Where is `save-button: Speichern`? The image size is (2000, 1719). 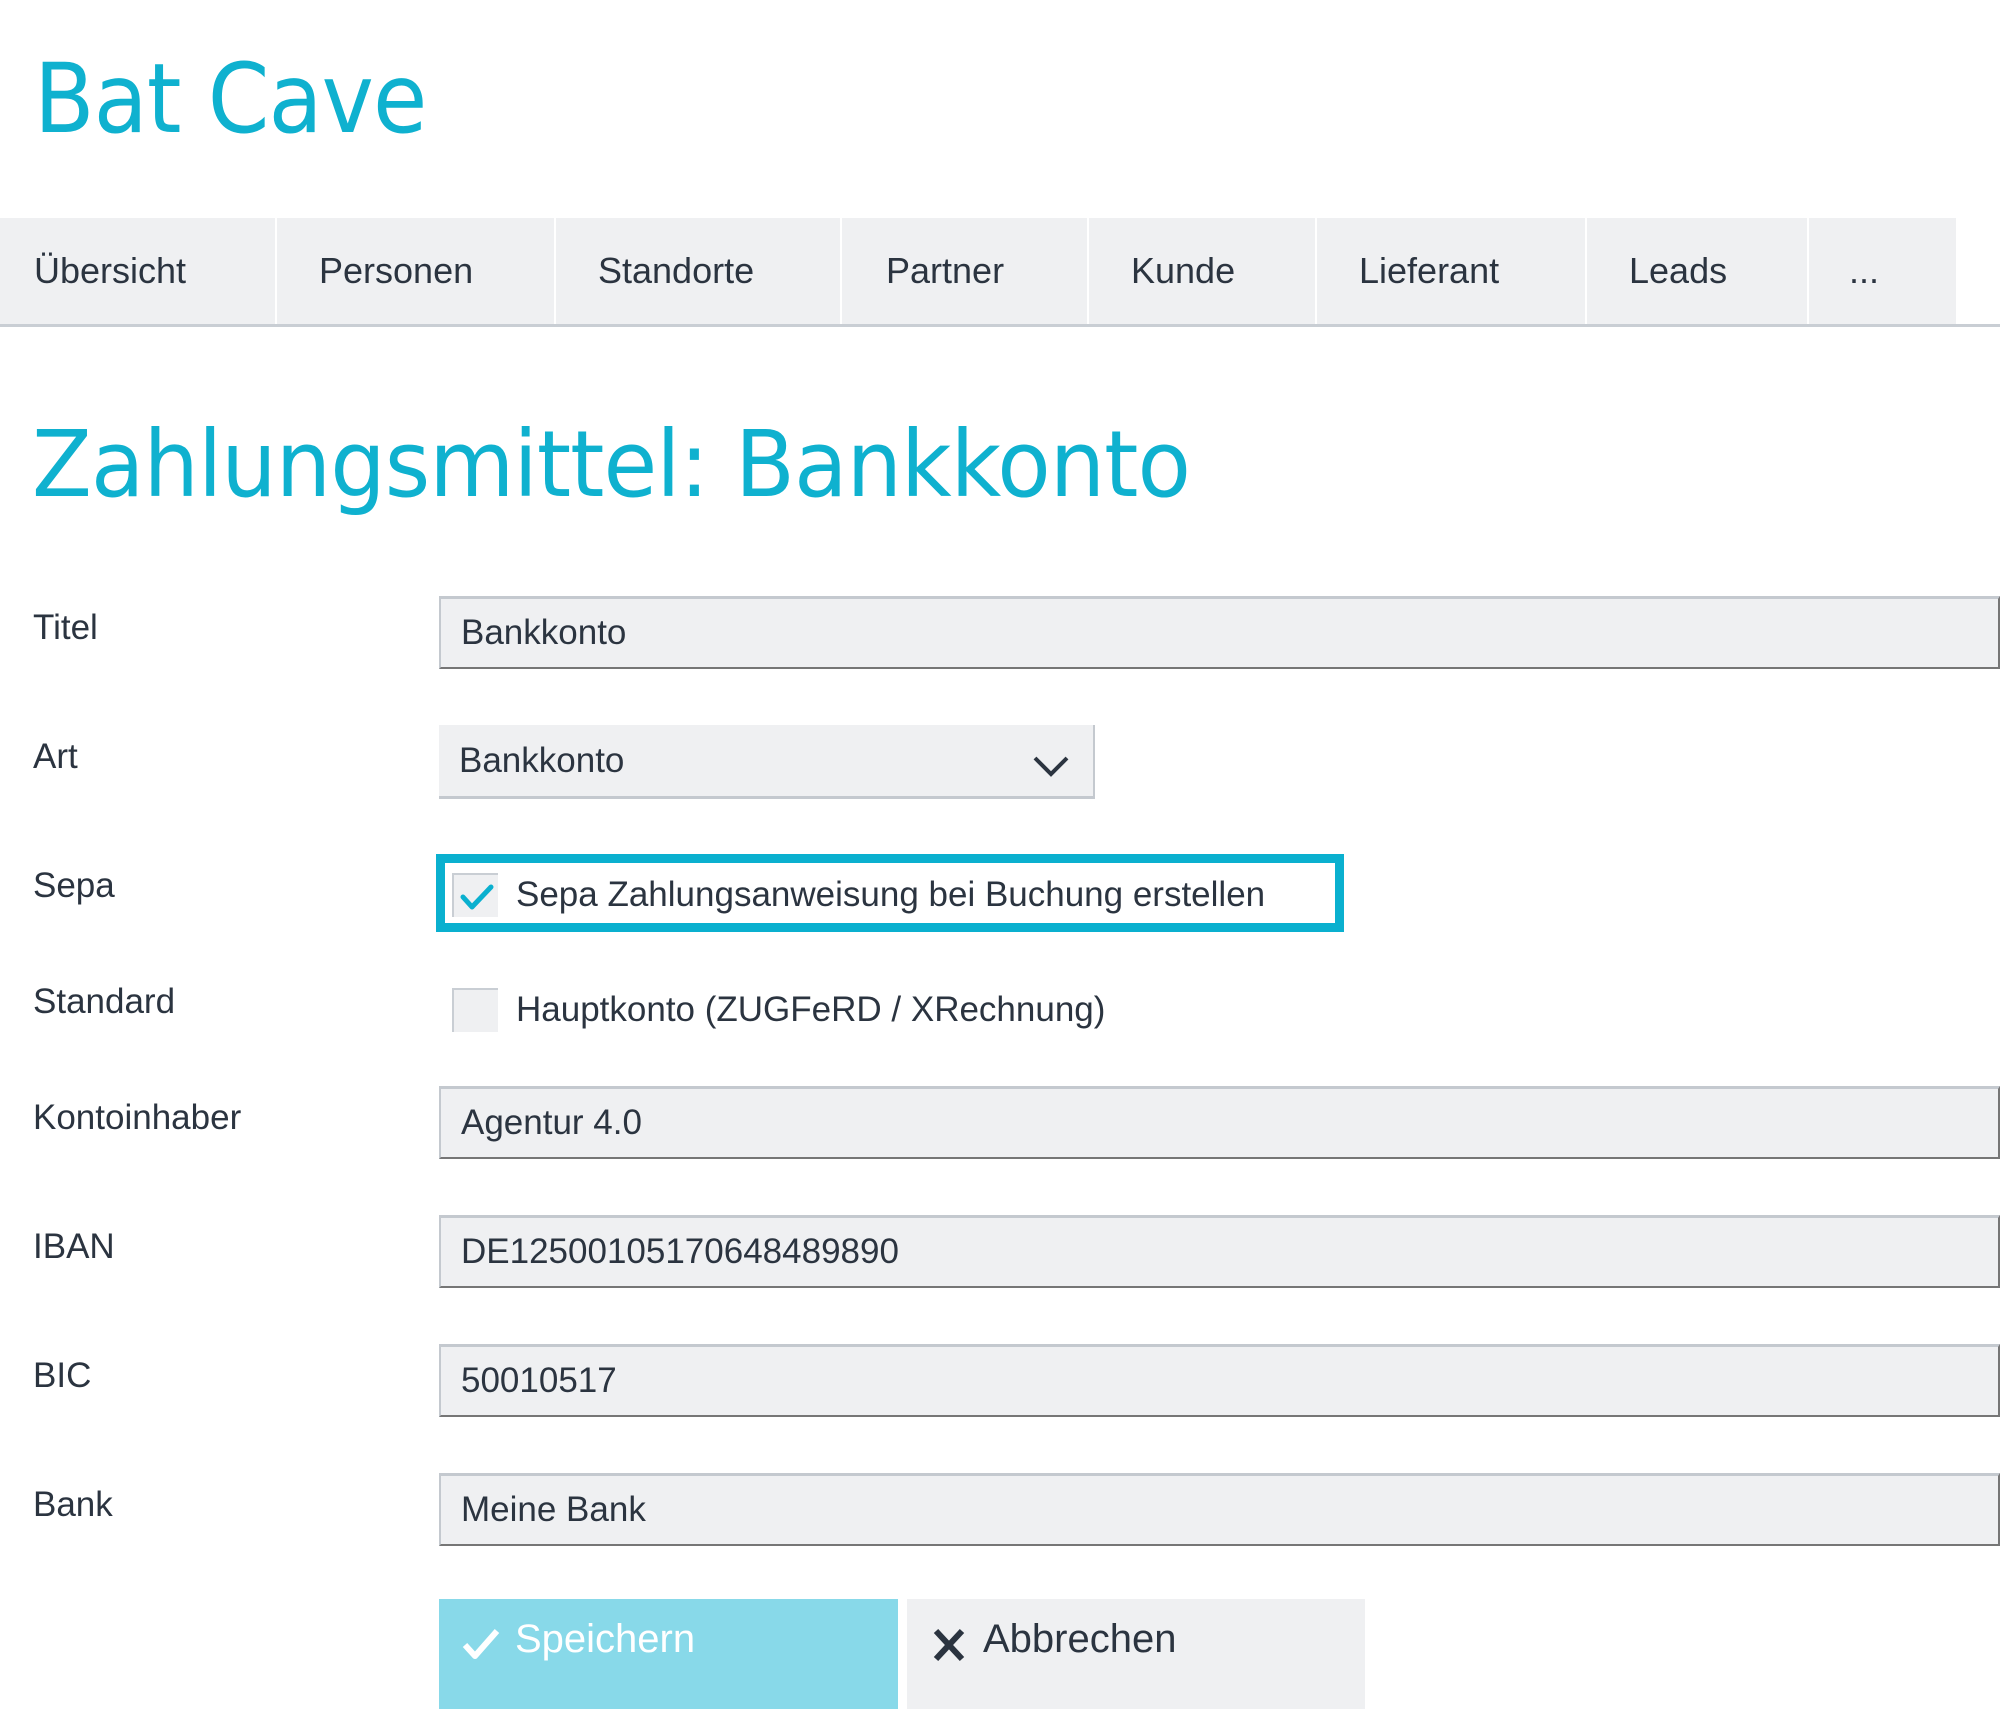
save-button: Speichern is located at coordinates (668, 1654).